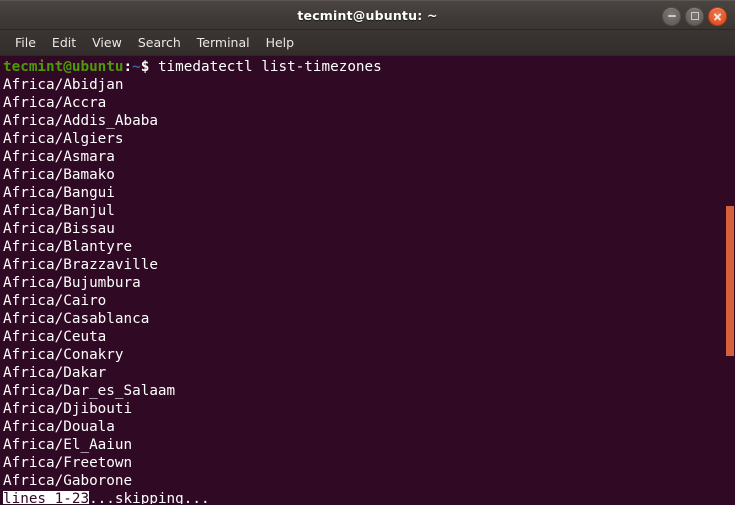 This screenshot has height=505, width=735. Describe the element at coordinates (72, 283) in the screenshot. I see `timezone-list-item: Africa/Bujumbura` at that location.